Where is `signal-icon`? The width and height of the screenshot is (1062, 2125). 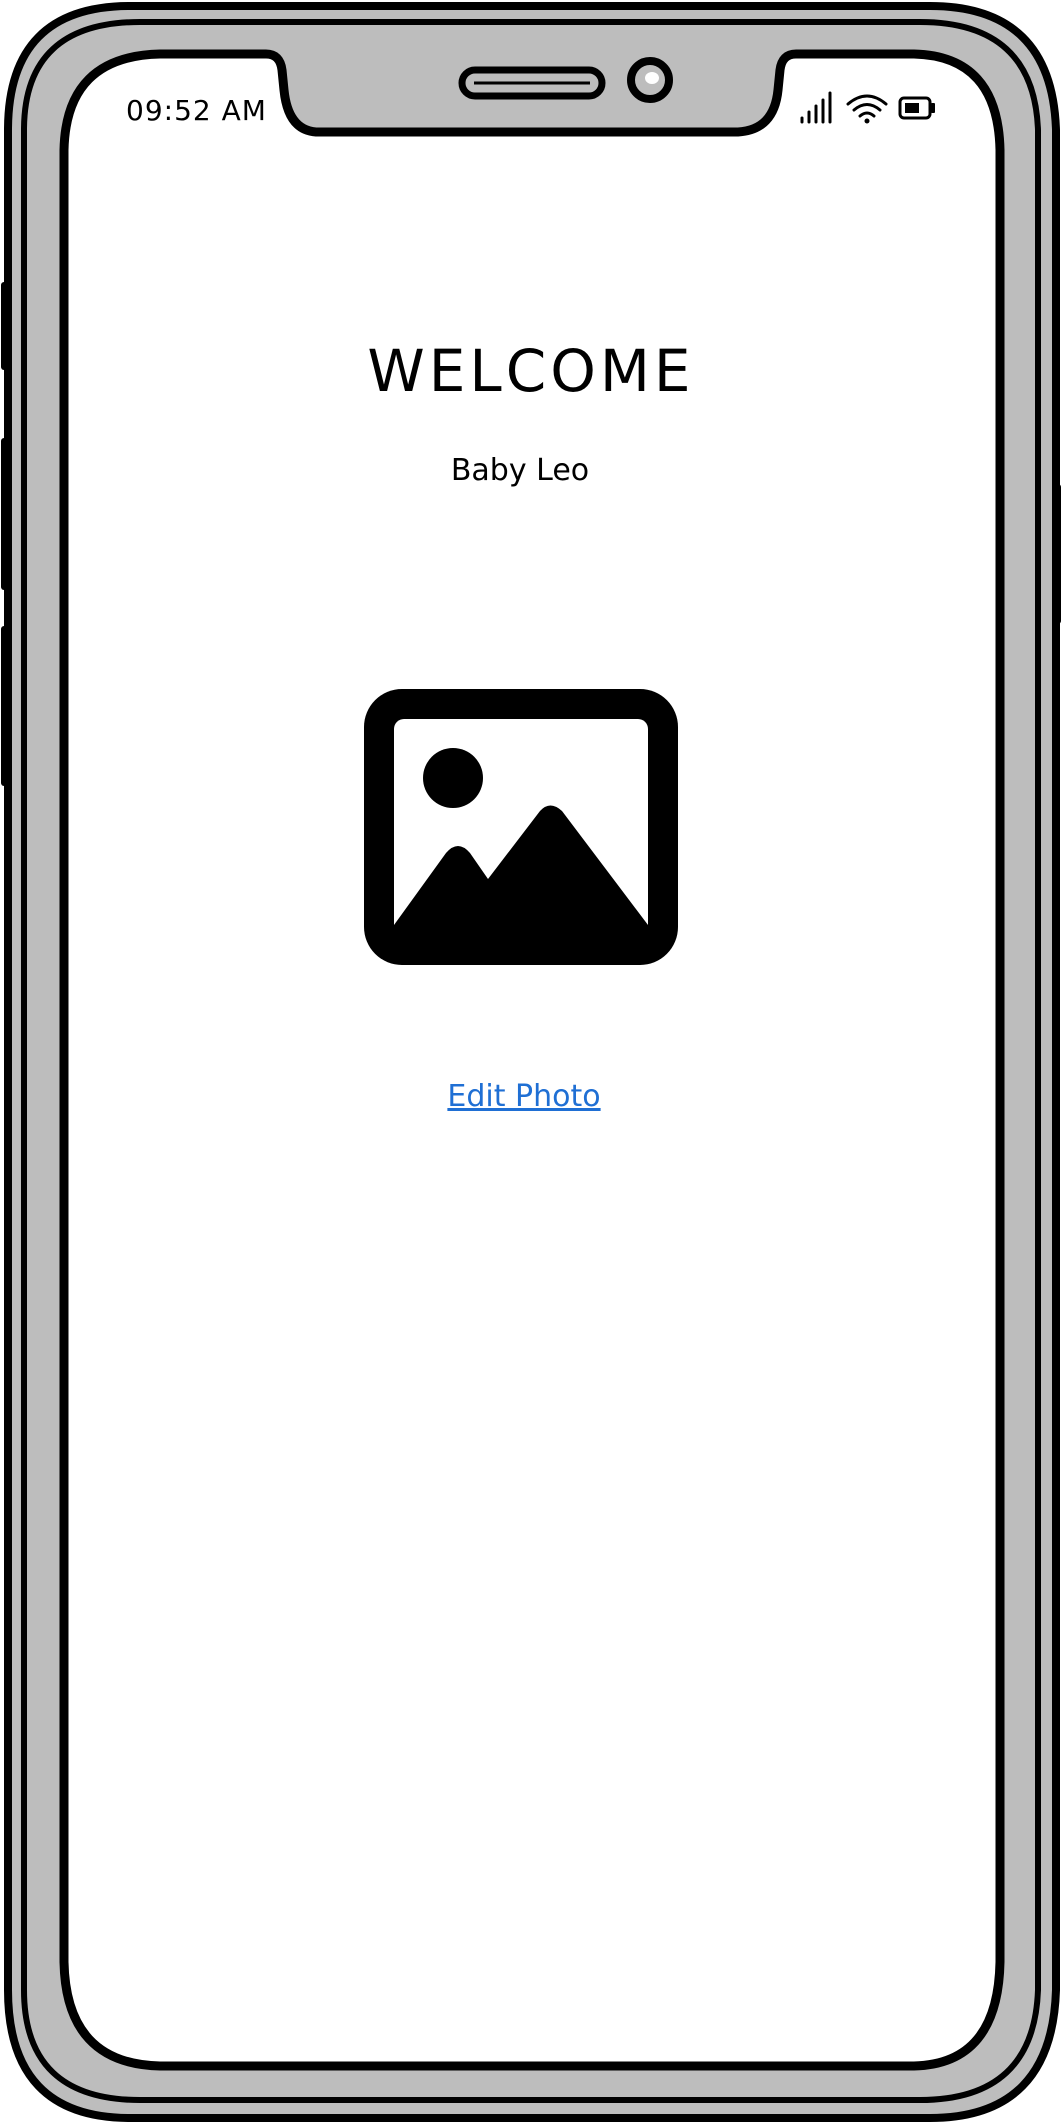
signal-icon is located at coordinates (816, 107).